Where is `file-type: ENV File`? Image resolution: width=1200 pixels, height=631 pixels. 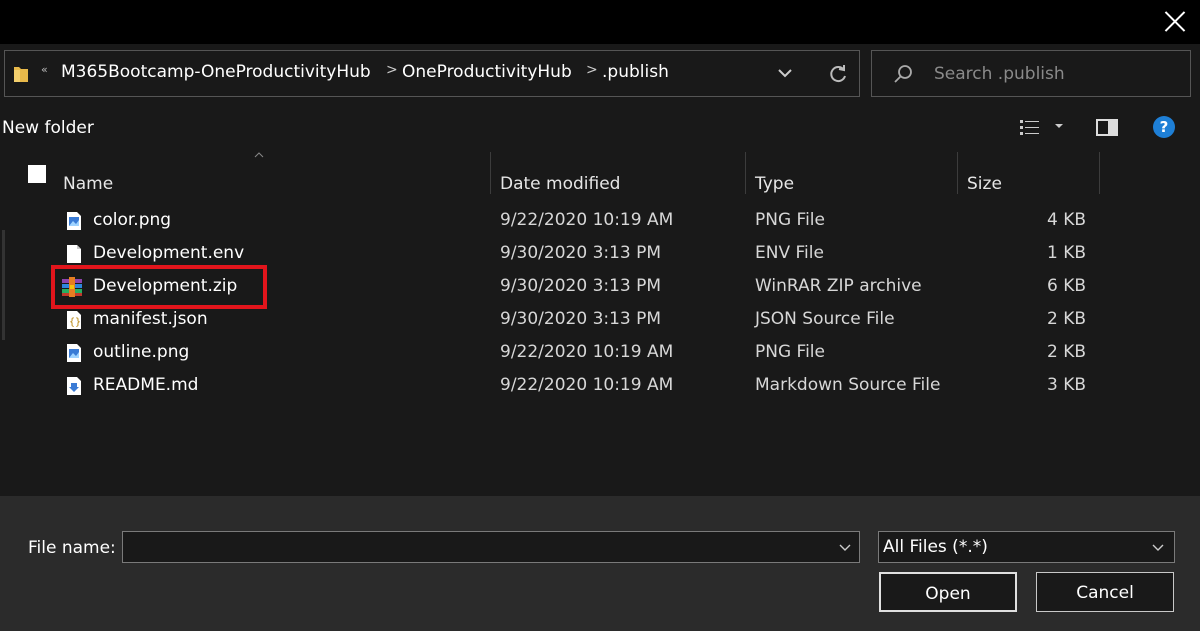 file-type: ENV File is located at coordinates (789, 253).